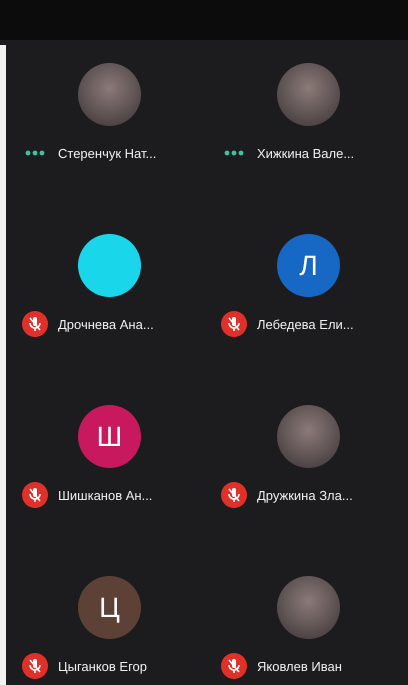 The image size is (408, 685). Describe the element at coordinates (308, 265) in the screenshot. I see `avatar: Л` at that location.